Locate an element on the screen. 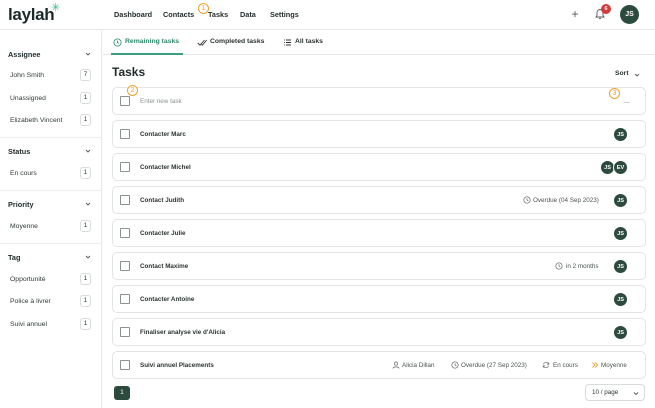 The image size is (655, 408). new-task-checkbox is located at coordinates (125, 101).